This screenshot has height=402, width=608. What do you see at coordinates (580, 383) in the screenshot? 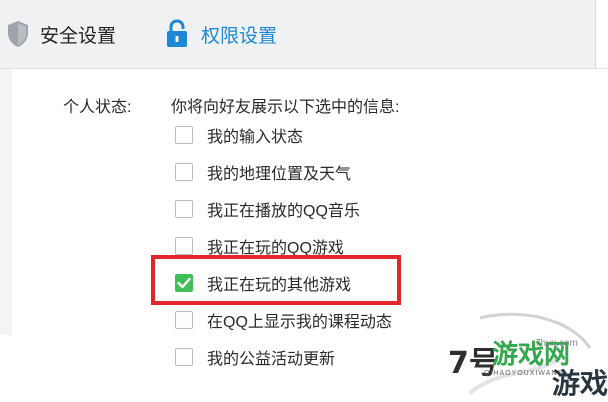
I see `watermark-game: 游戏` at bounding box center [580, 383].